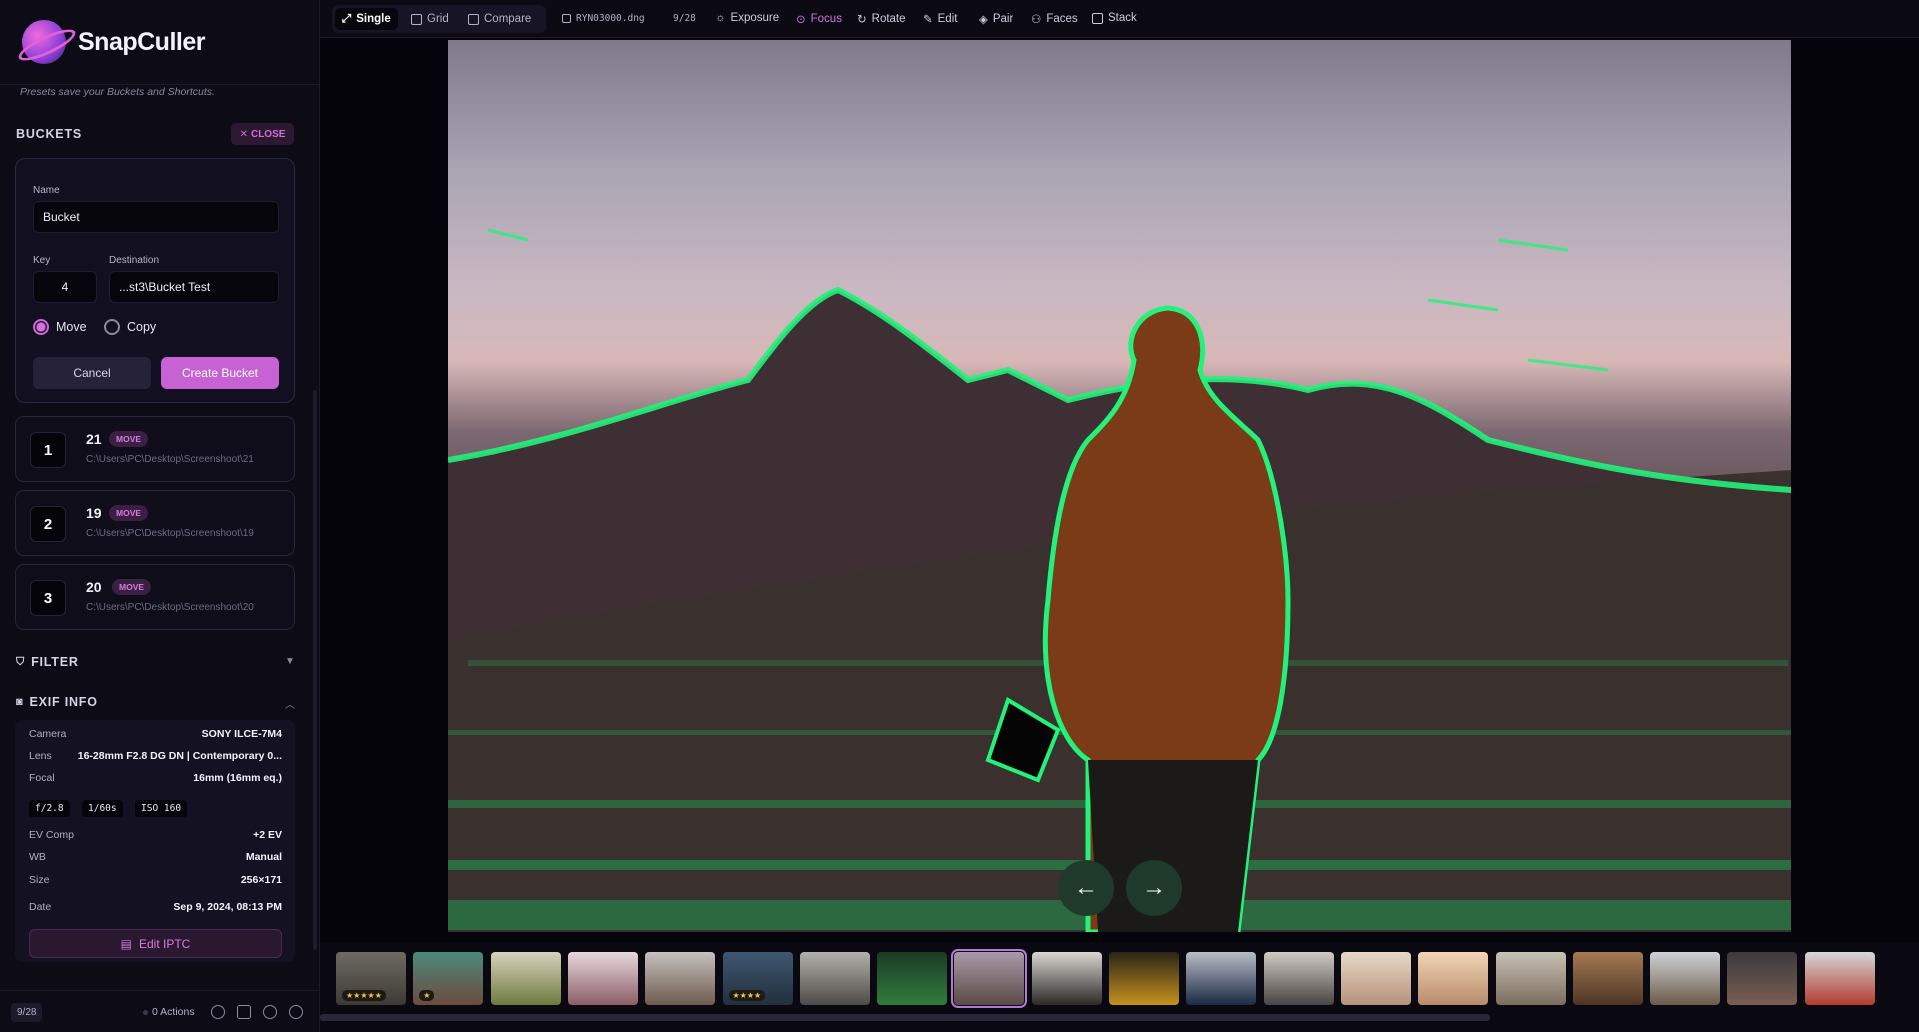  What do you see at coordinates (48, 450) in the screenshot?
I see `bucket-key: 1` at bounding box center [48, 450].